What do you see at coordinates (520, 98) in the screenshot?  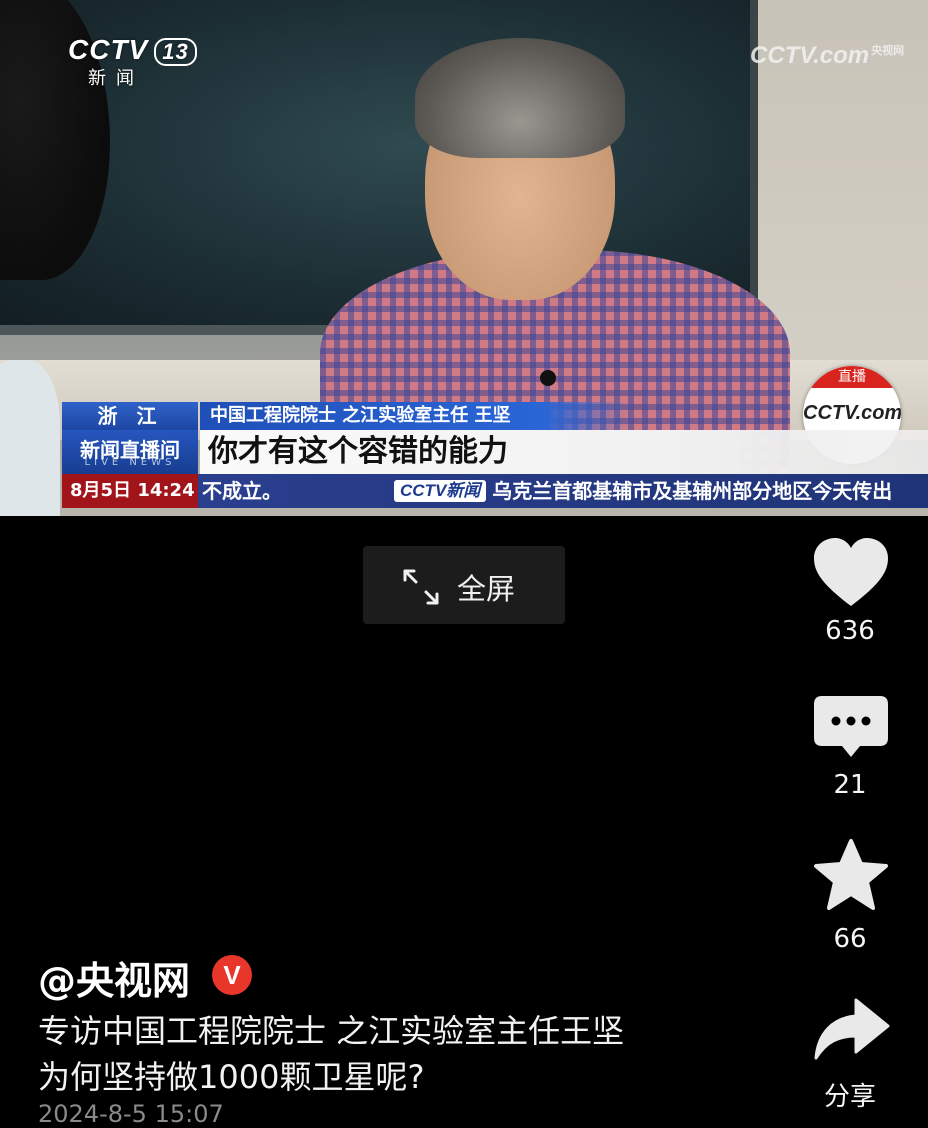 I see `interviewee-hair` at bounding box center [520, 98].